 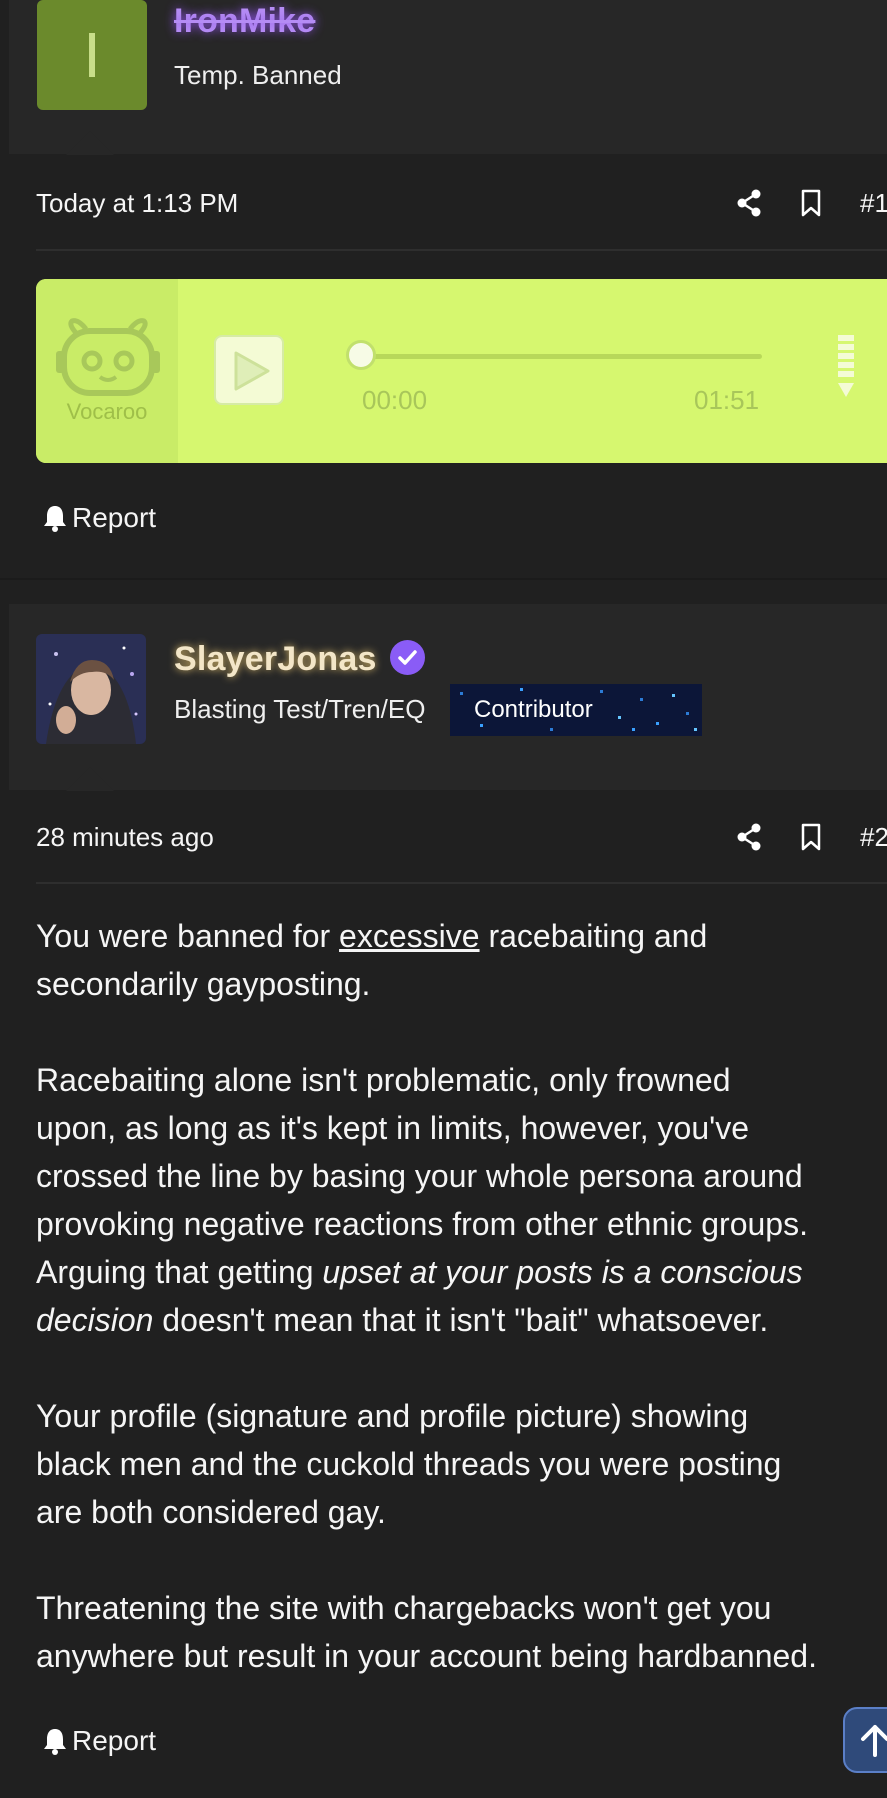 I want to click on p2-line5: Arguing that getting, so click(x=179, y=1272).